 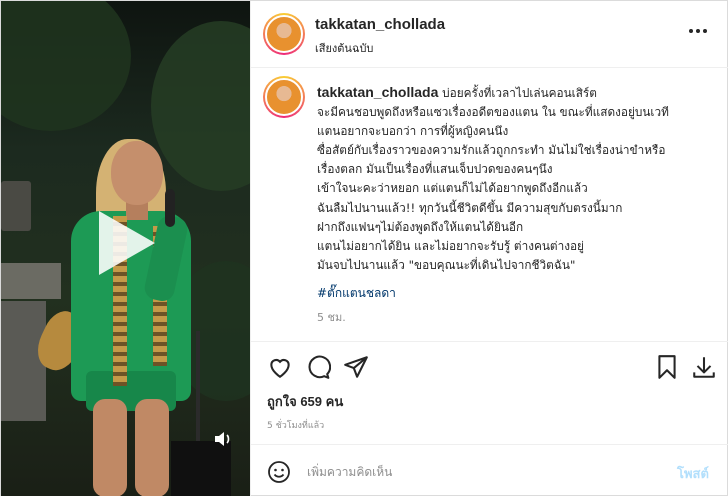 I want to click on heart-icon, so click(x=280, y=367).